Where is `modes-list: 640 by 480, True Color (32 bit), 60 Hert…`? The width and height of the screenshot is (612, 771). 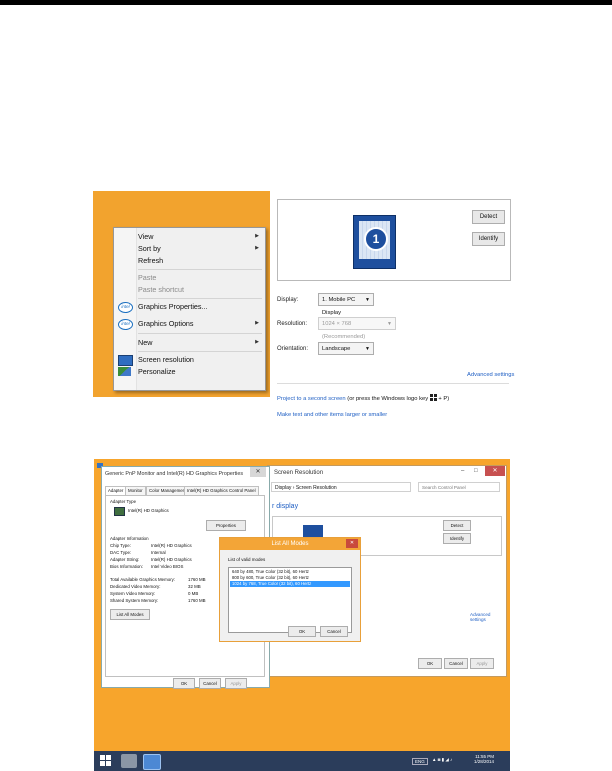 modes-list: 640 by 480, True Color (32 bit), 60 Hert… is located at coordinates (290, 600).